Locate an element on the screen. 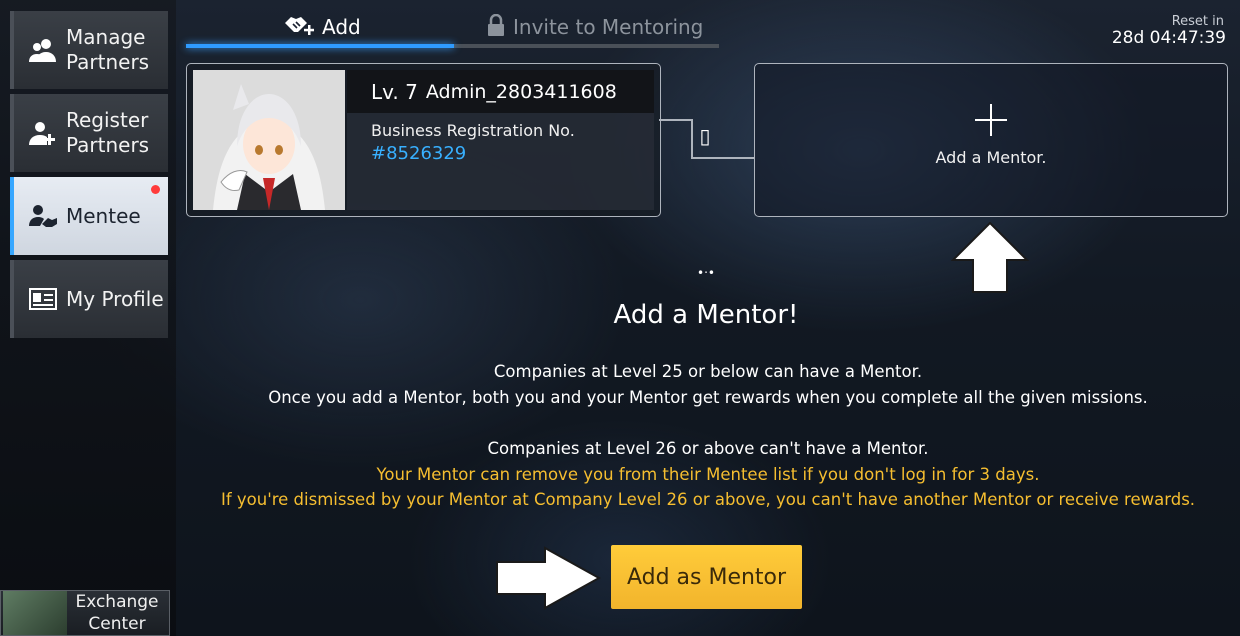 The image size is (1240, 636). add-mentor-slot-label: Add a Mentor. is located at coordinates (991, 157).